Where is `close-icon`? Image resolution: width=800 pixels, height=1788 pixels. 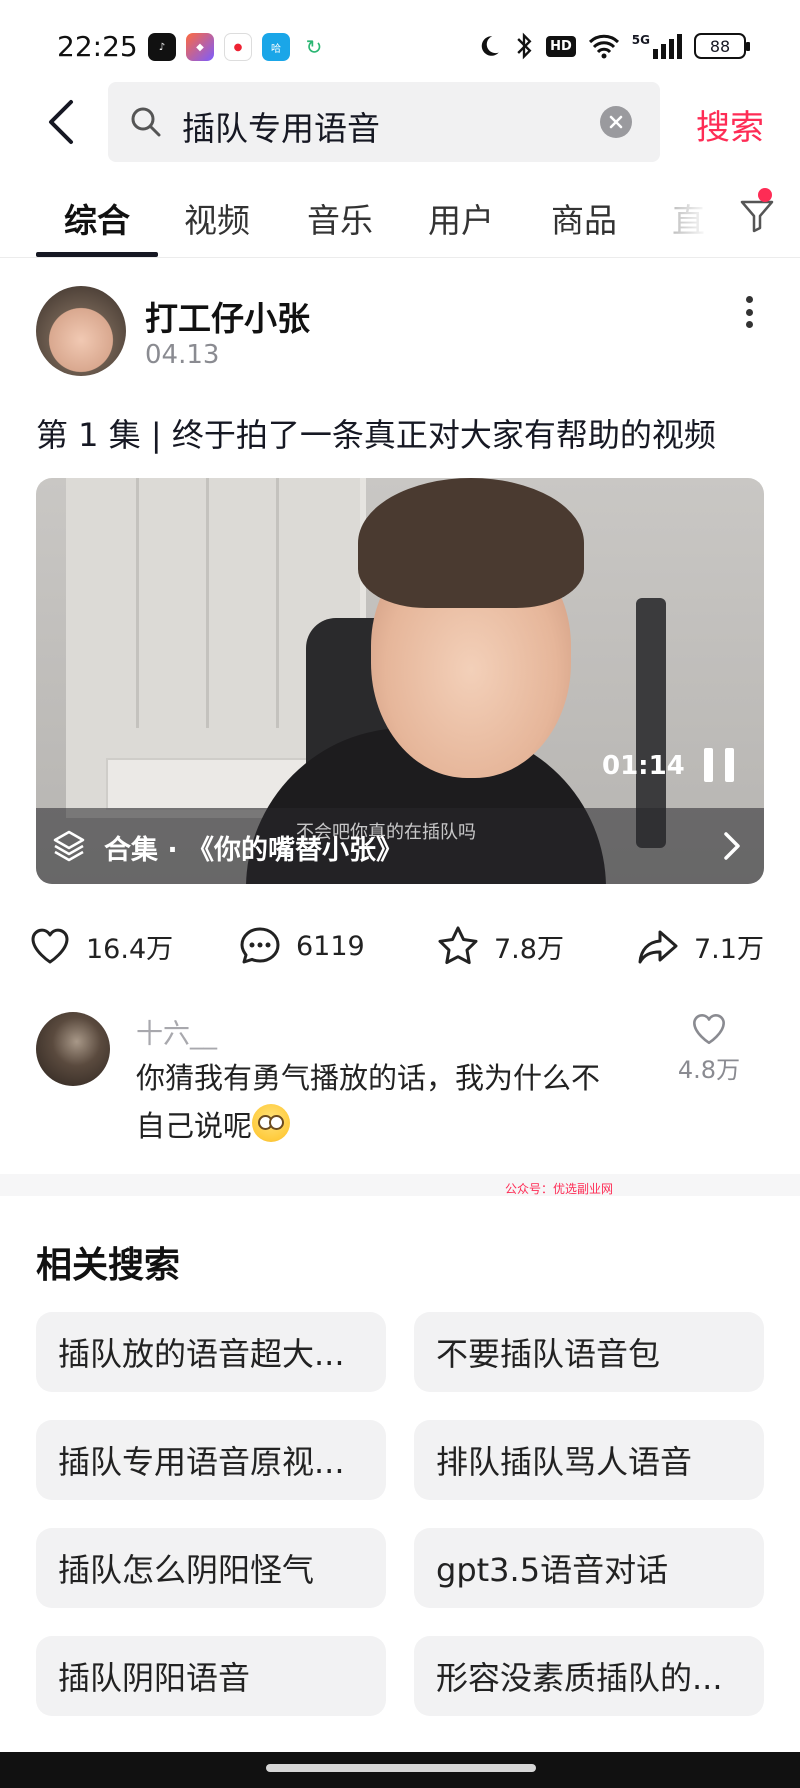 close-icon is located at coordinates (616, 122).